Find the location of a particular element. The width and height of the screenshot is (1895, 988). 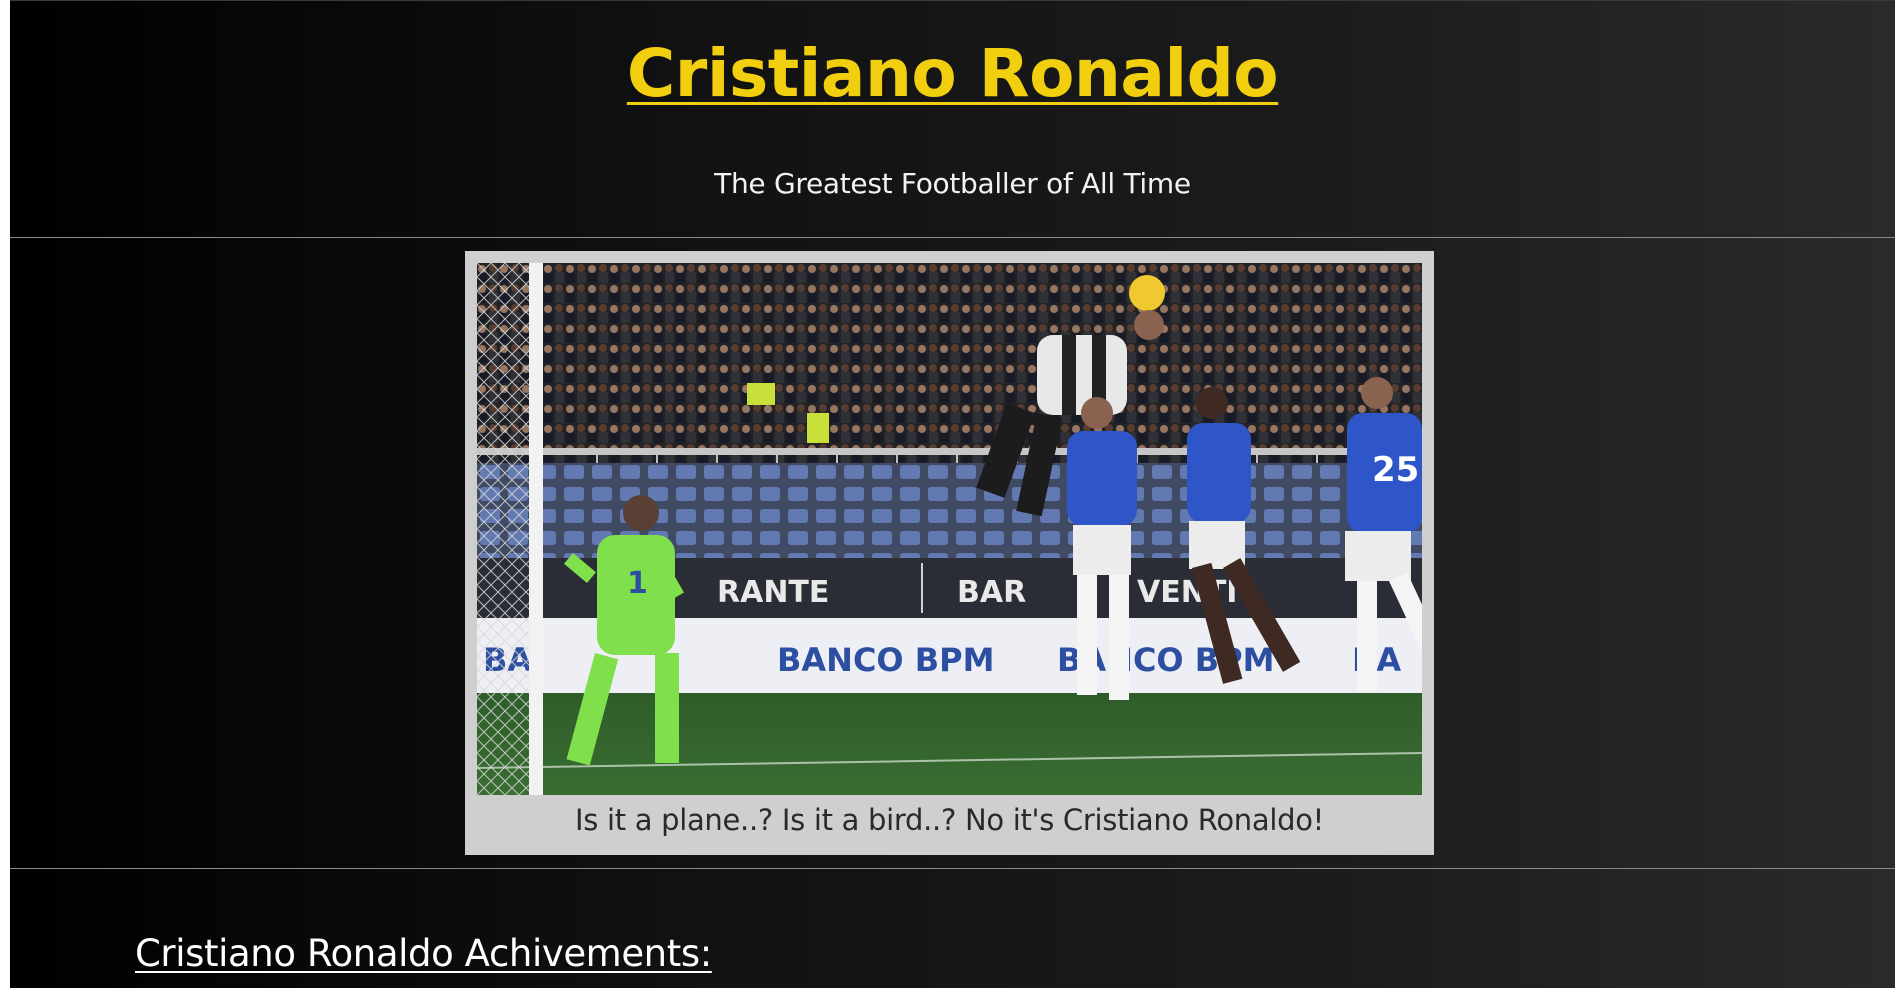

page-title: Cristiano Ronaldo is located at coordinates (952, 73).